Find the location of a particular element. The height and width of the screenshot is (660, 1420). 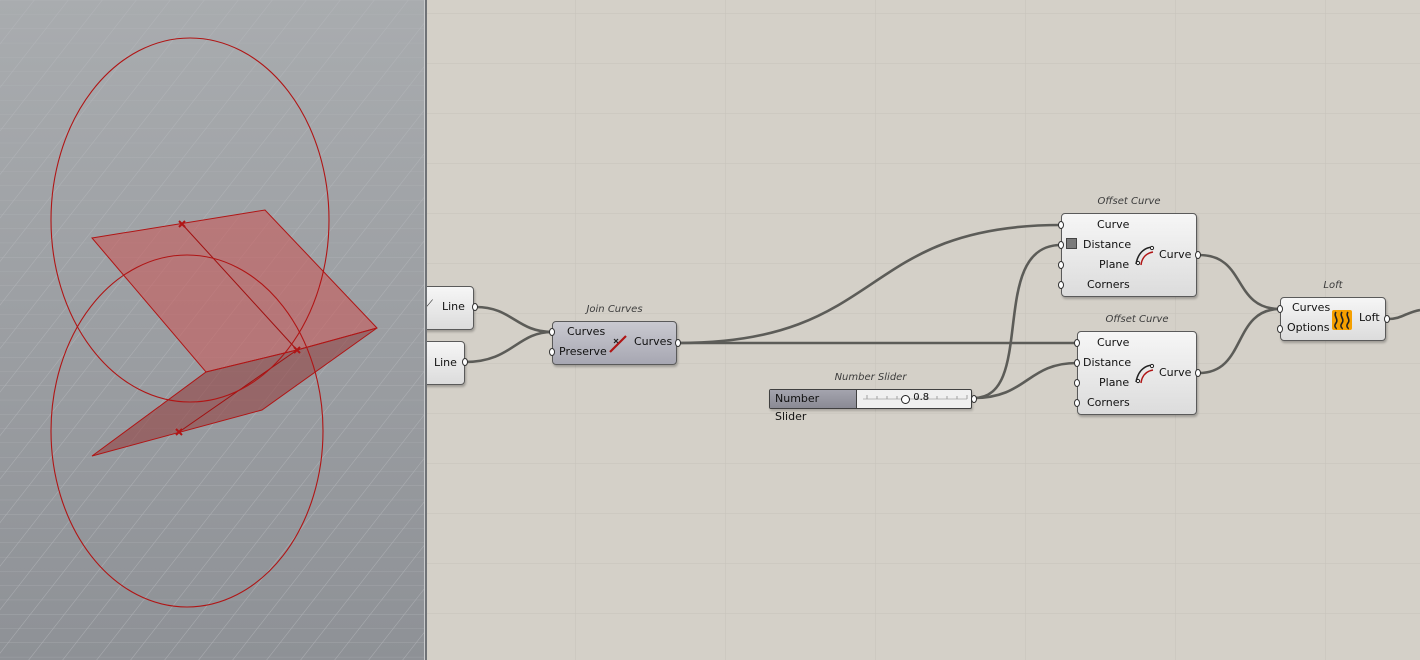

offset2-plane-grip is located at coordinates (1077, 383).